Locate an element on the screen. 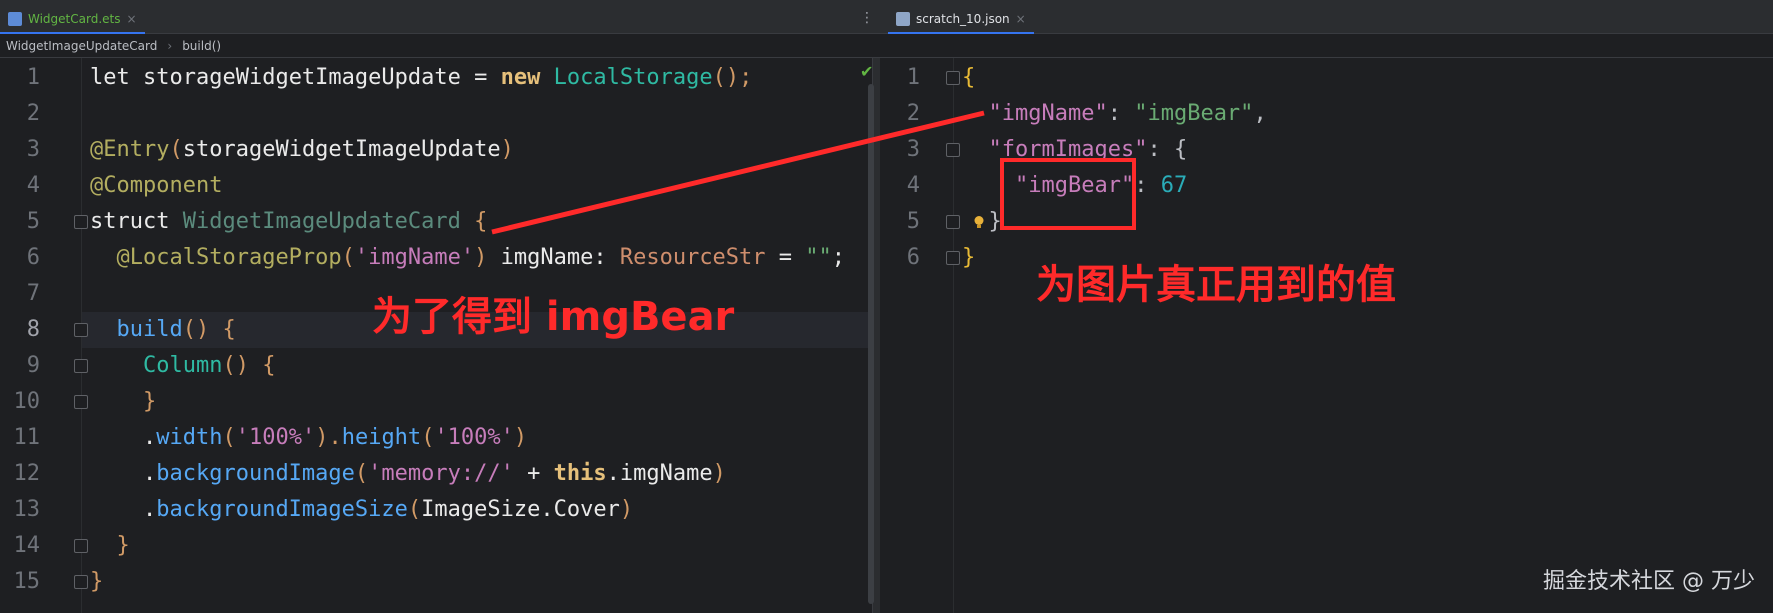 This screenshot has height=613, width=1773. code-token: height is located at coordinates (381, 437).